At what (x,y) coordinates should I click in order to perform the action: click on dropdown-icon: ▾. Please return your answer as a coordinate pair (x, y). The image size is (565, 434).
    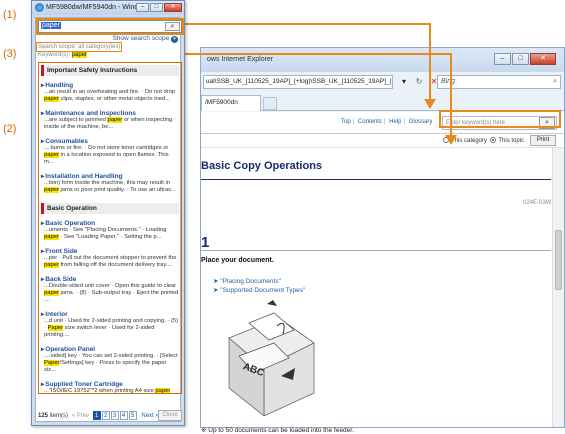
    Looking at the image, I should click on (404, 81).